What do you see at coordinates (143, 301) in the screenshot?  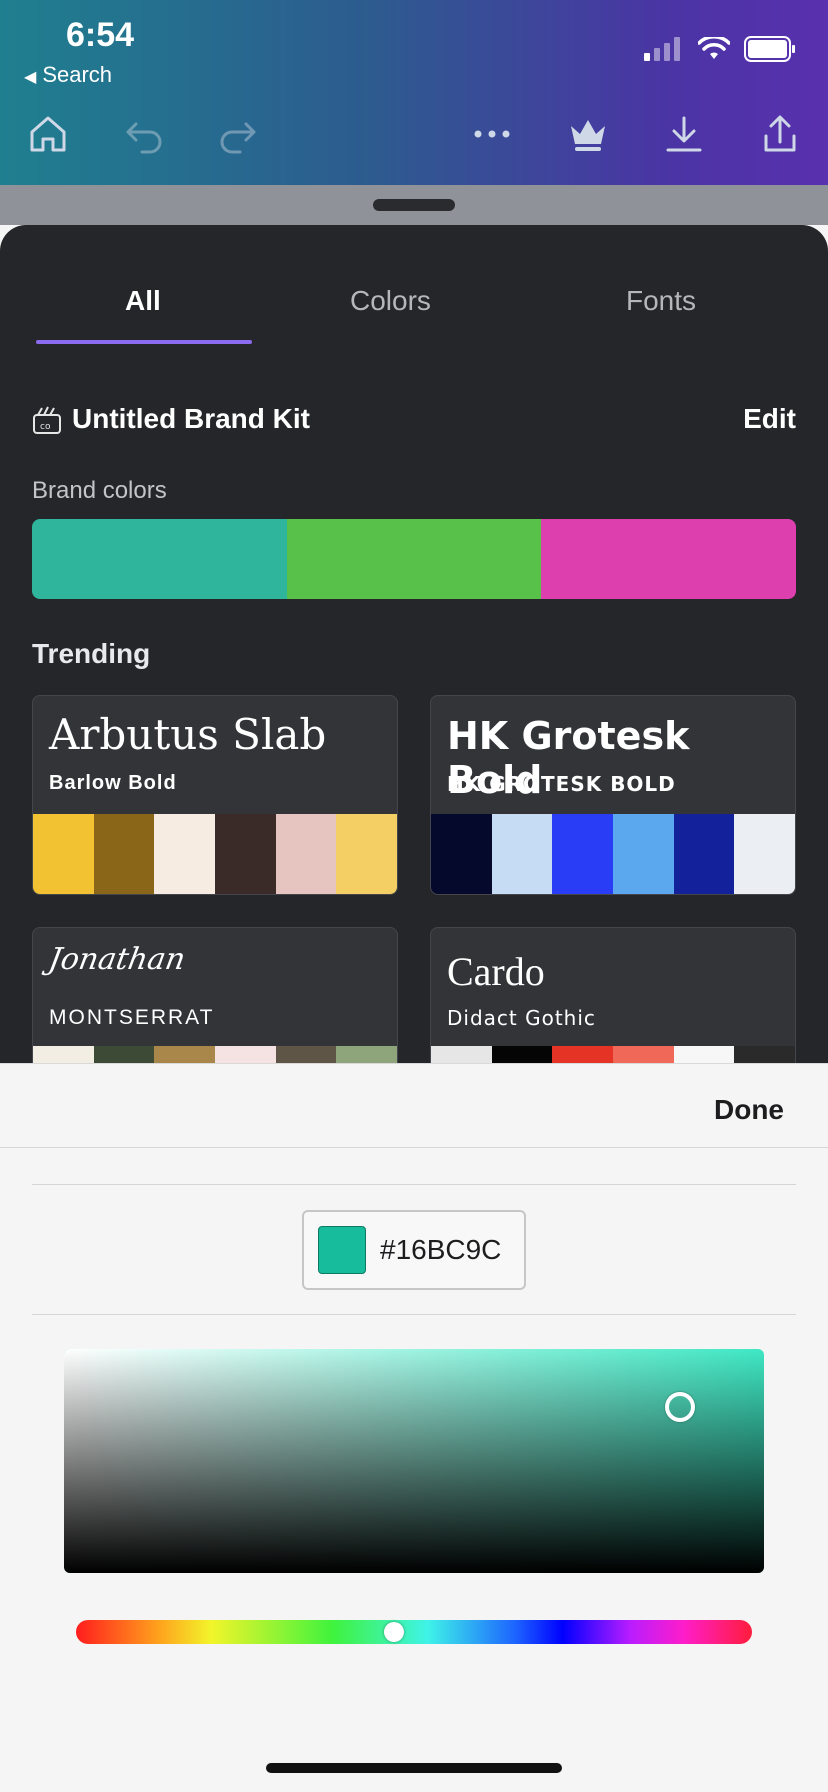 I see `tab-all: All` at bounding box center [143, 301].